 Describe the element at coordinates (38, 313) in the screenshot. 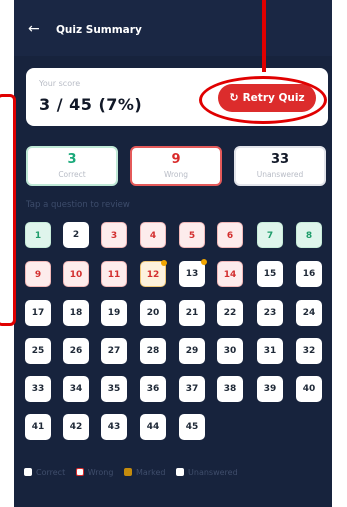

I see `question-17-button: 17` at that location.